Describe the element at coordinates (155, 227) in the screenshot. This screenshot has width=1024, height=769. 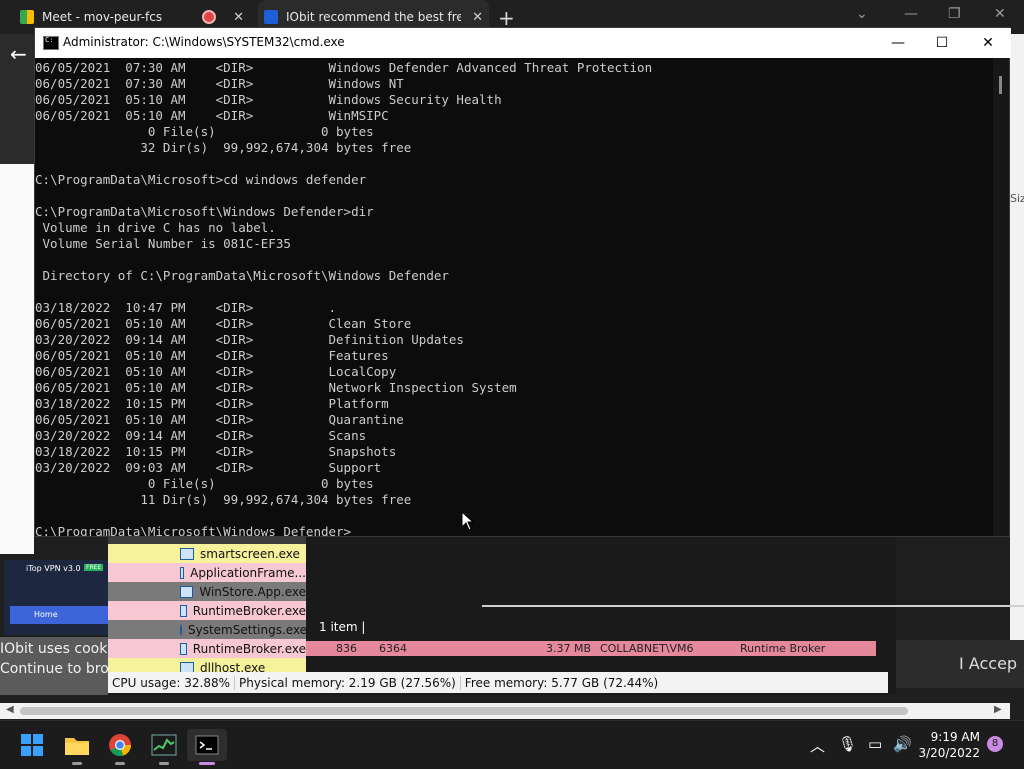
I see `console-line: Volume in drive C has no label.` at that location.